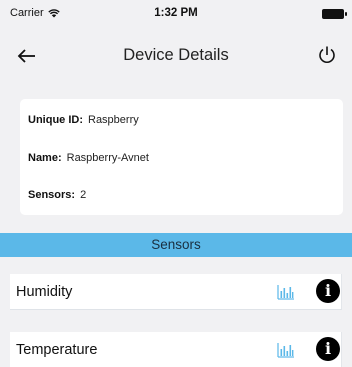 This screenshot has width=352, height=367. Describe the element at coordinates (327, 55) in the screenshot. I see `power-icon` at that location.